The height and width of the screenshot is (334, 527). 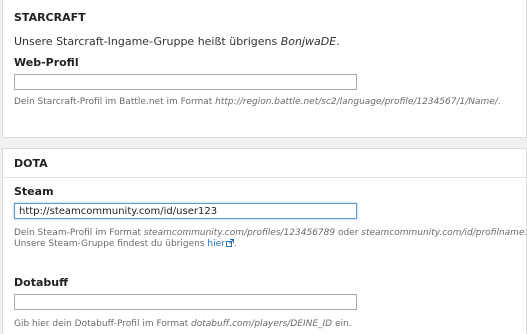 What do you see at coordinates (264, 177) in the screenshot?
I see `dota-title-divider` at bounding box center [264, 177].